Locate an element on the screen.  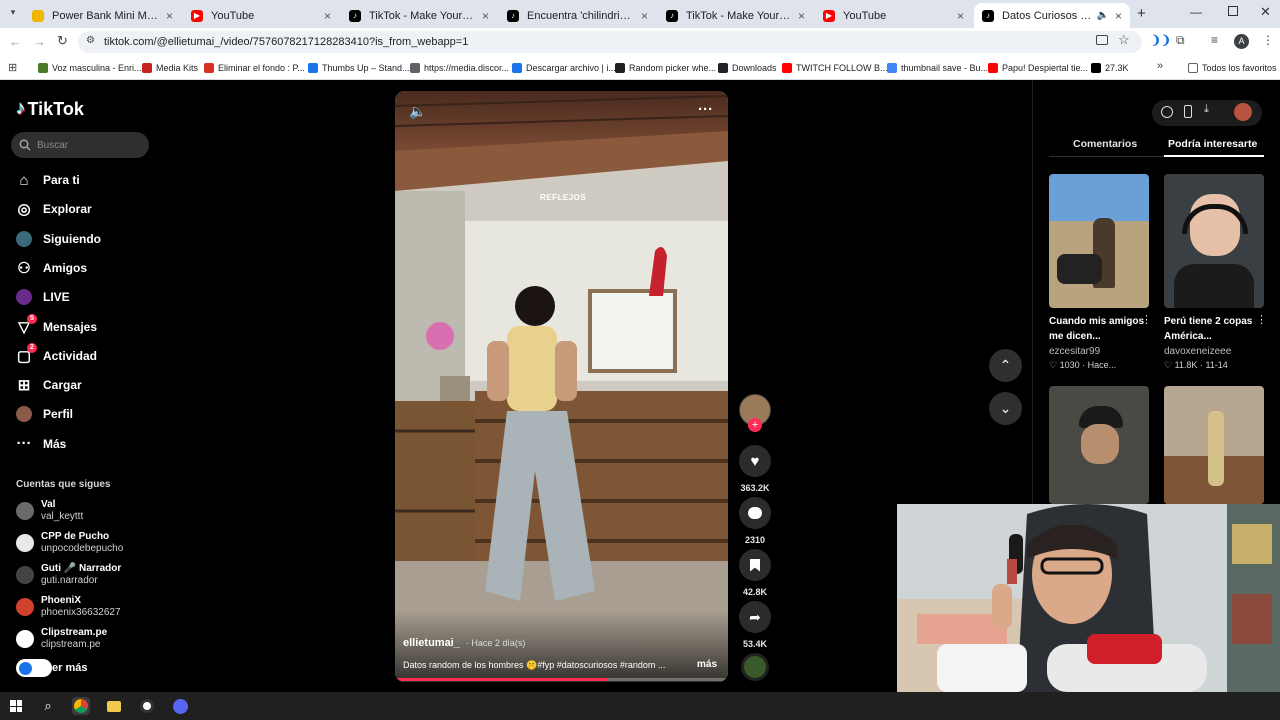
chrome-taskbar-icon is located at coordinates (81, 706).